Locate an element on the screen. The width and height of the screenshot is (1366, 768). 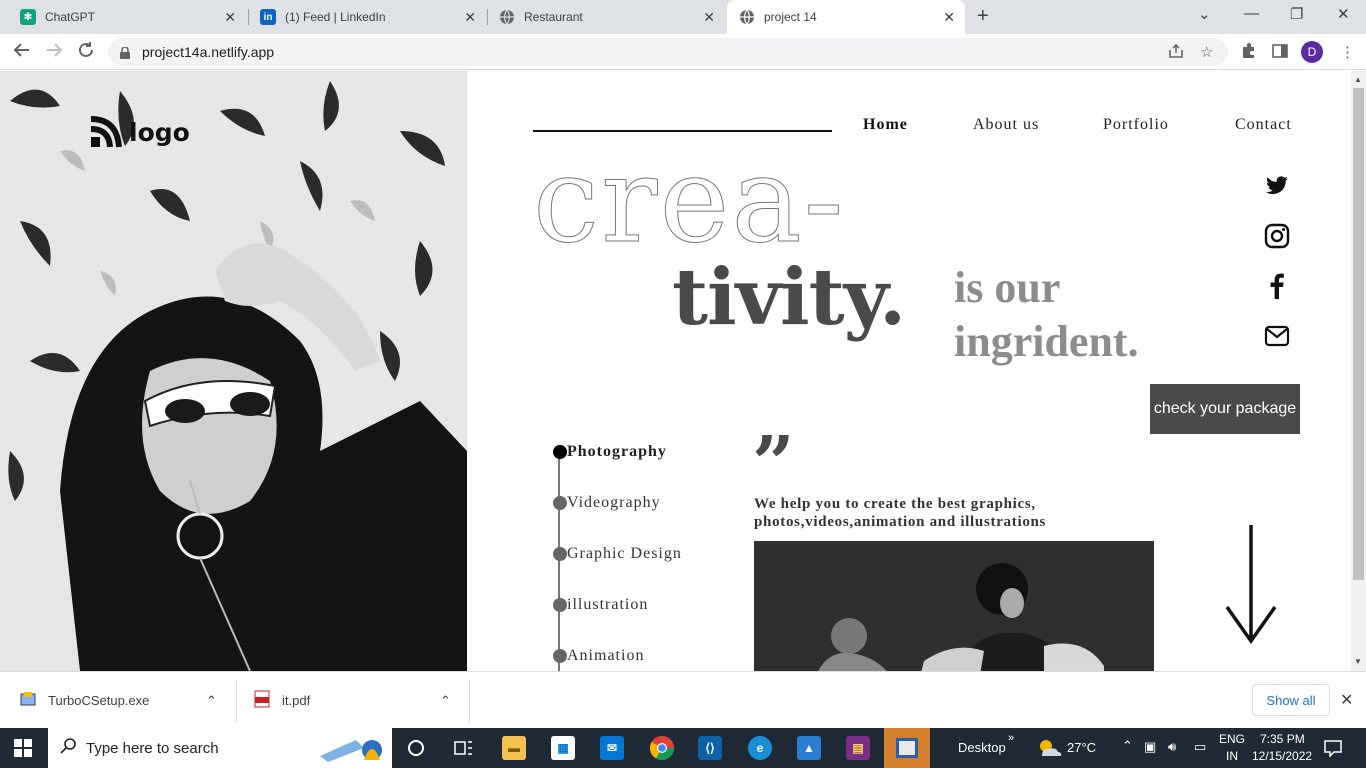
tab-title: project 14 is located at coordinates (790, 17).